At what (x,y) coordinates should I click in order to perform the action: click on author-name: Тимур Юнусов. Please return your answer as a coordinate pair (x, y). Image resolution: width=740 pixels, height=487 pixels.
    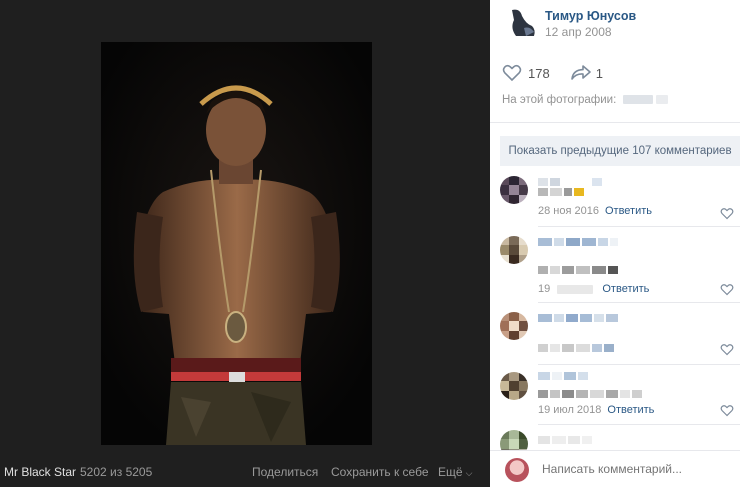
    Looking at the image, I should click on (590, 16).